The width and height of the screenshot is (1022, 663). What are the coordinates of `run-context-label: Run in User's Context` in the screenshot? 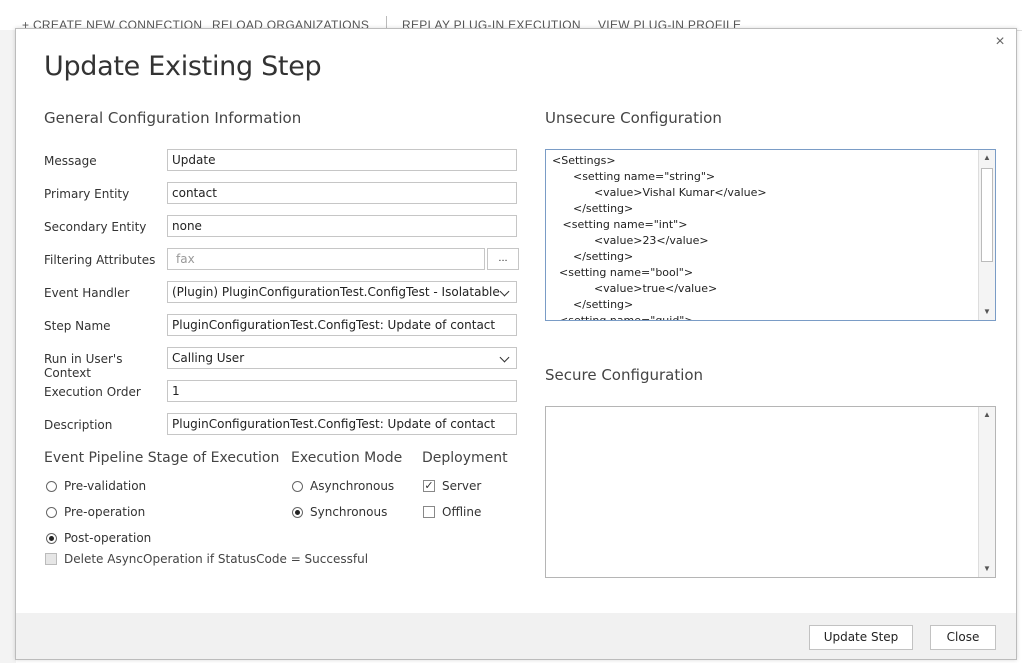 It's located at (83, 366).